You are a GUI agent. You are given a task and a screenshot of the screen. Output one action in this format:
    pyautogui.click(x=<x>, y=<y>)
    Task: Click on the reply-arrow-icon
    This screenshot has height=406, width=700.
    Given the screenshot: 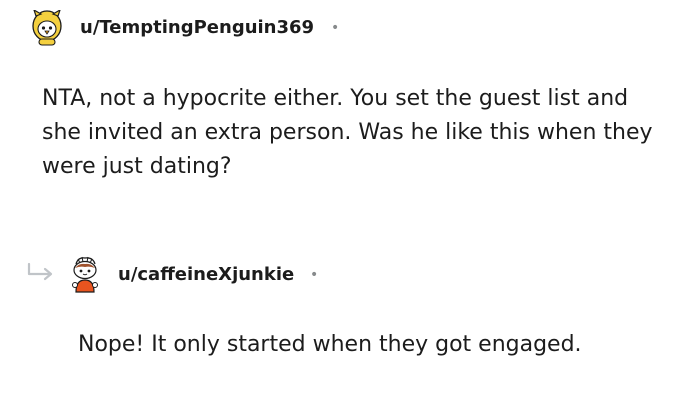 What is the action you would take?
    pyautogui.click(x=41, y=272)
    